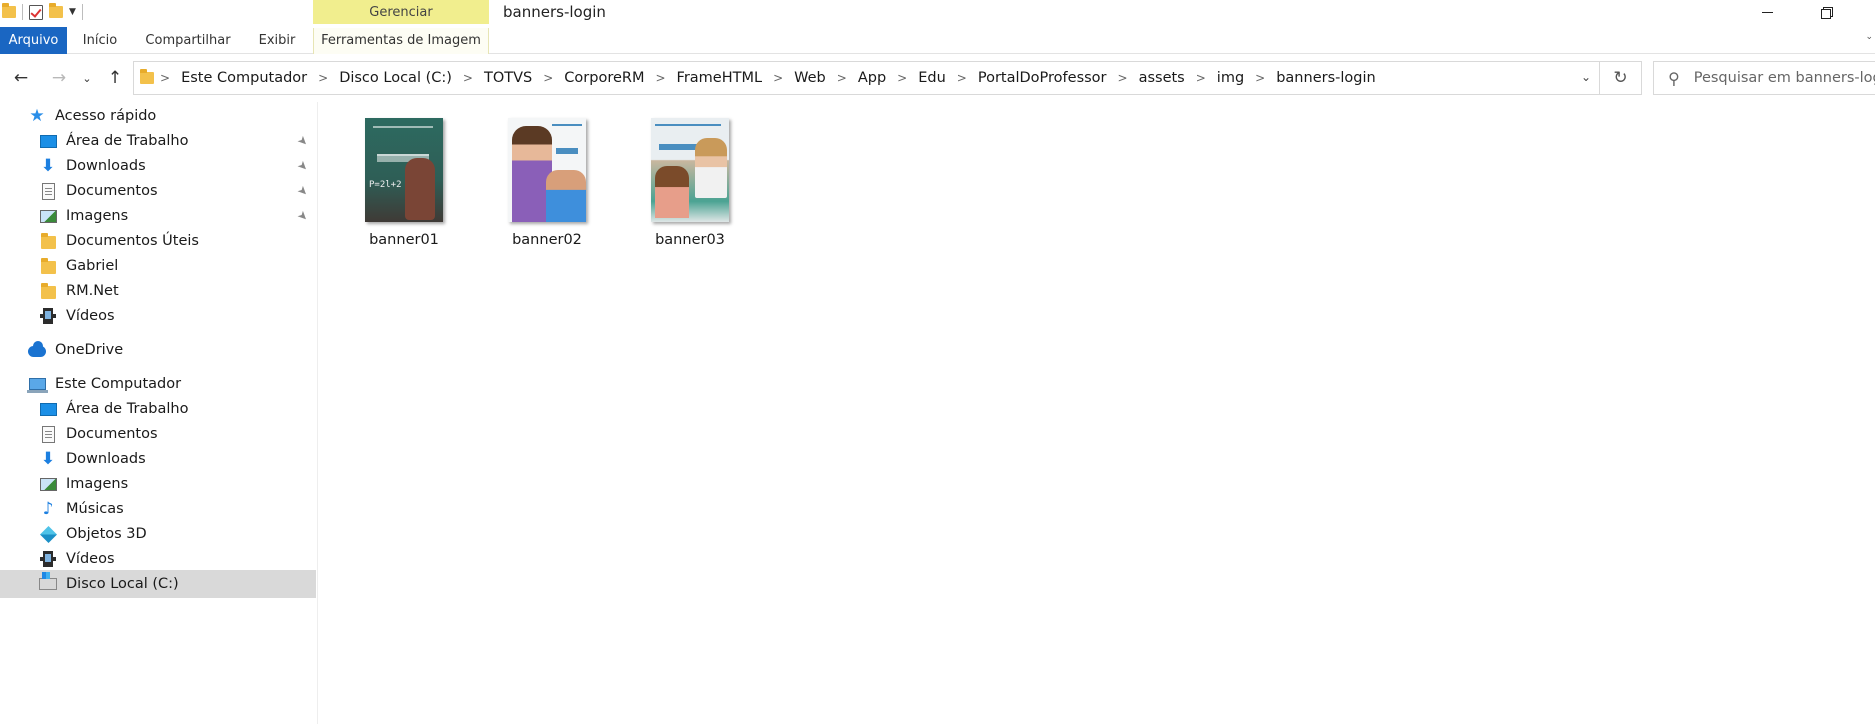 The height and width of the screenshot is (724, 1875). I want to click on quick-access-toolbar: ▼, so click(41, 12).